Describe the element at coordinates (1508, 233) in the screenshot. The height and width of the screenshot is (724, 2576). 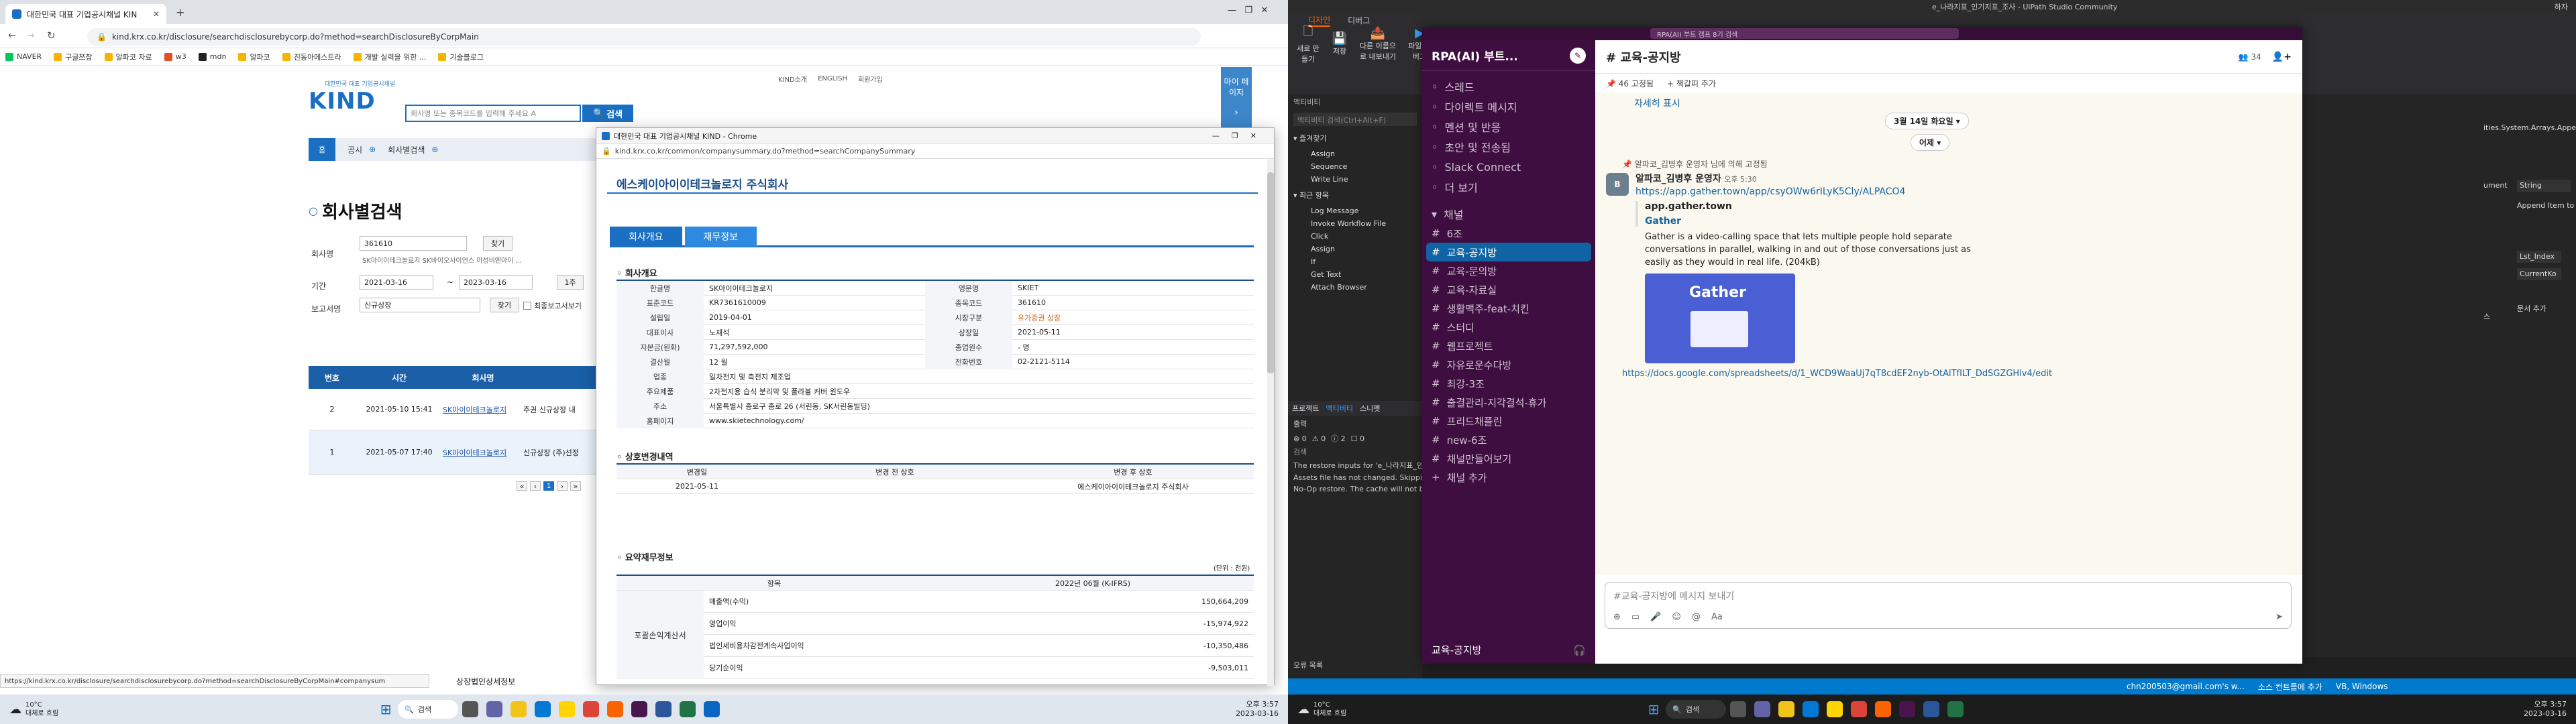
I see `channel-item: #6조` at that location.